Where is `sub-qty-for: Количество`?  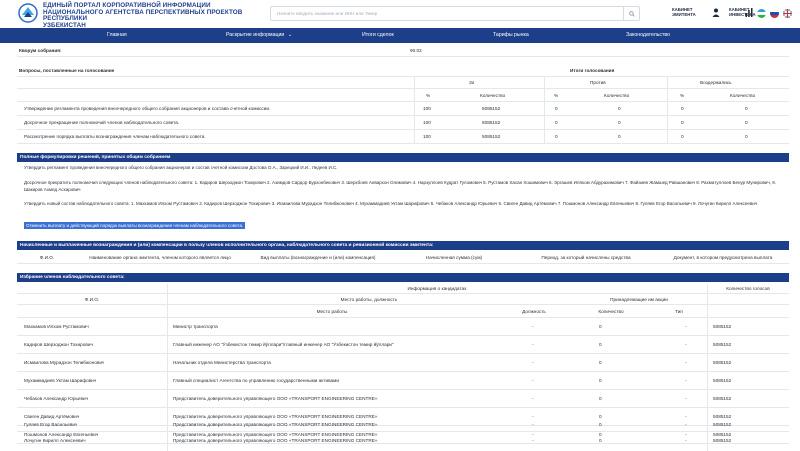 sub-qty-for: Количество is located at coordinates (493, 95).